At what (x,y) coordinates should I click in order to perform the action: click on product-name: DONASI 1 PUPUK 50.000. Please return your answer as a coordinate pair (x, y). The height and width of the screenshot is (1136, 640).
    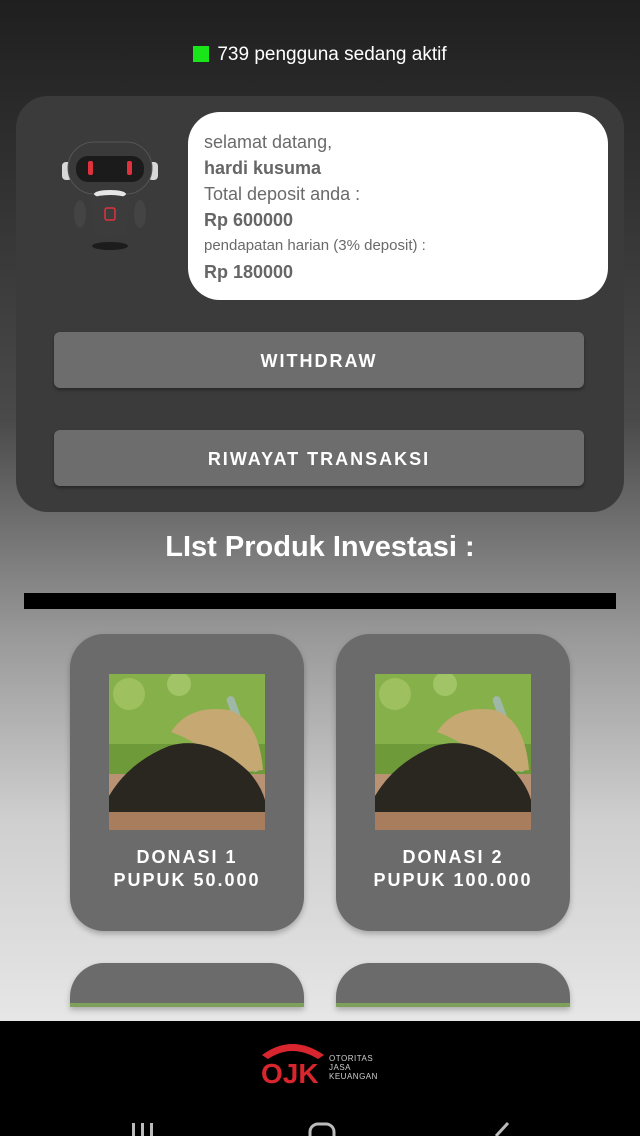
    Looking at the image, I should click on (187, 869).